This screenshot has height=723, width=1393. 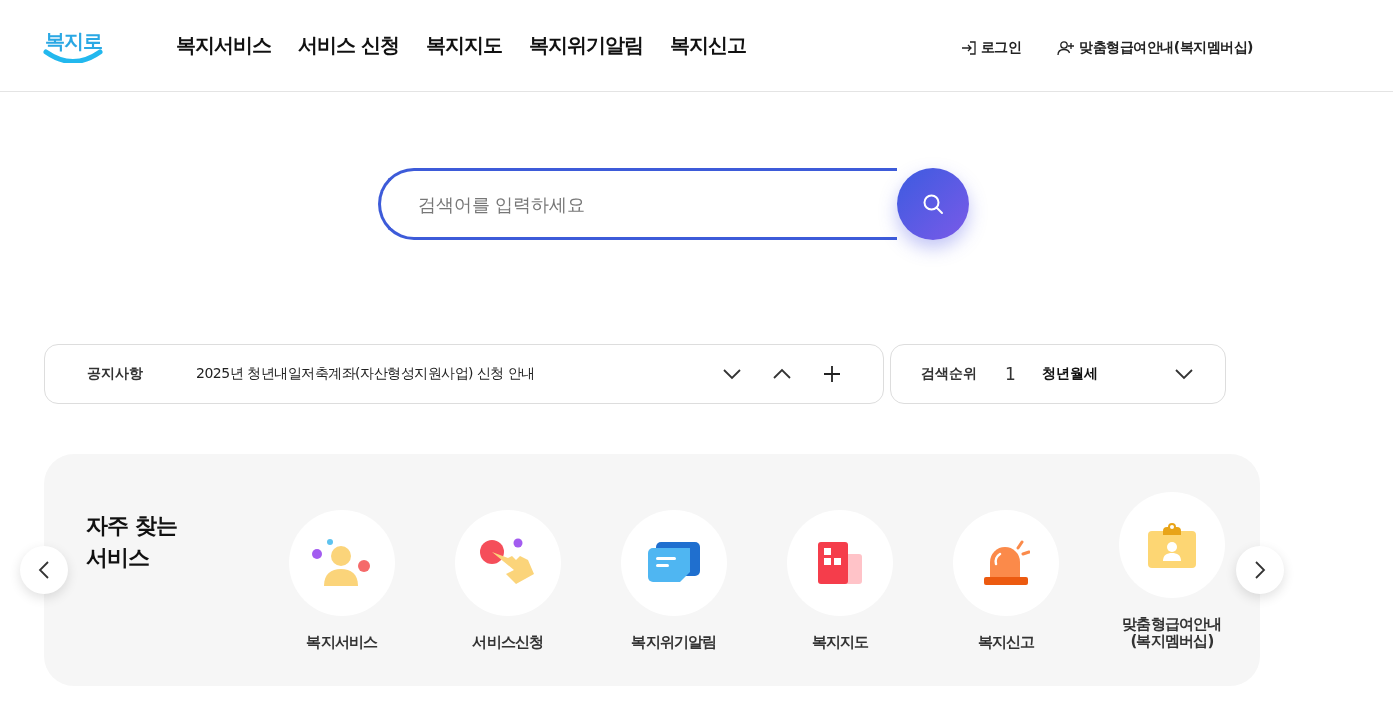 What do you see at coordinates (348, 45) in the screenshot?
I see `nav-menu-item: 서비스 신청` at bounding box center [348, 45].